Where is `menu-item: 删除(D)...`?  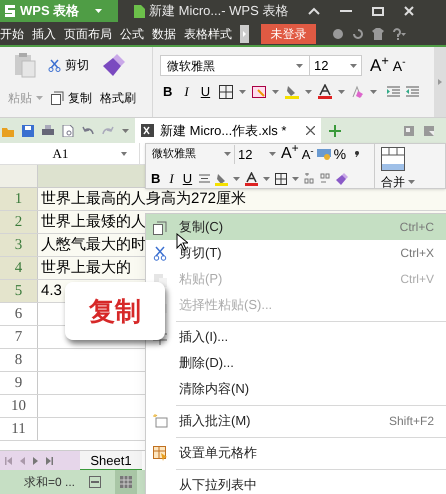
menu-item: 删除(D)... is located at coordinates (296, 363).